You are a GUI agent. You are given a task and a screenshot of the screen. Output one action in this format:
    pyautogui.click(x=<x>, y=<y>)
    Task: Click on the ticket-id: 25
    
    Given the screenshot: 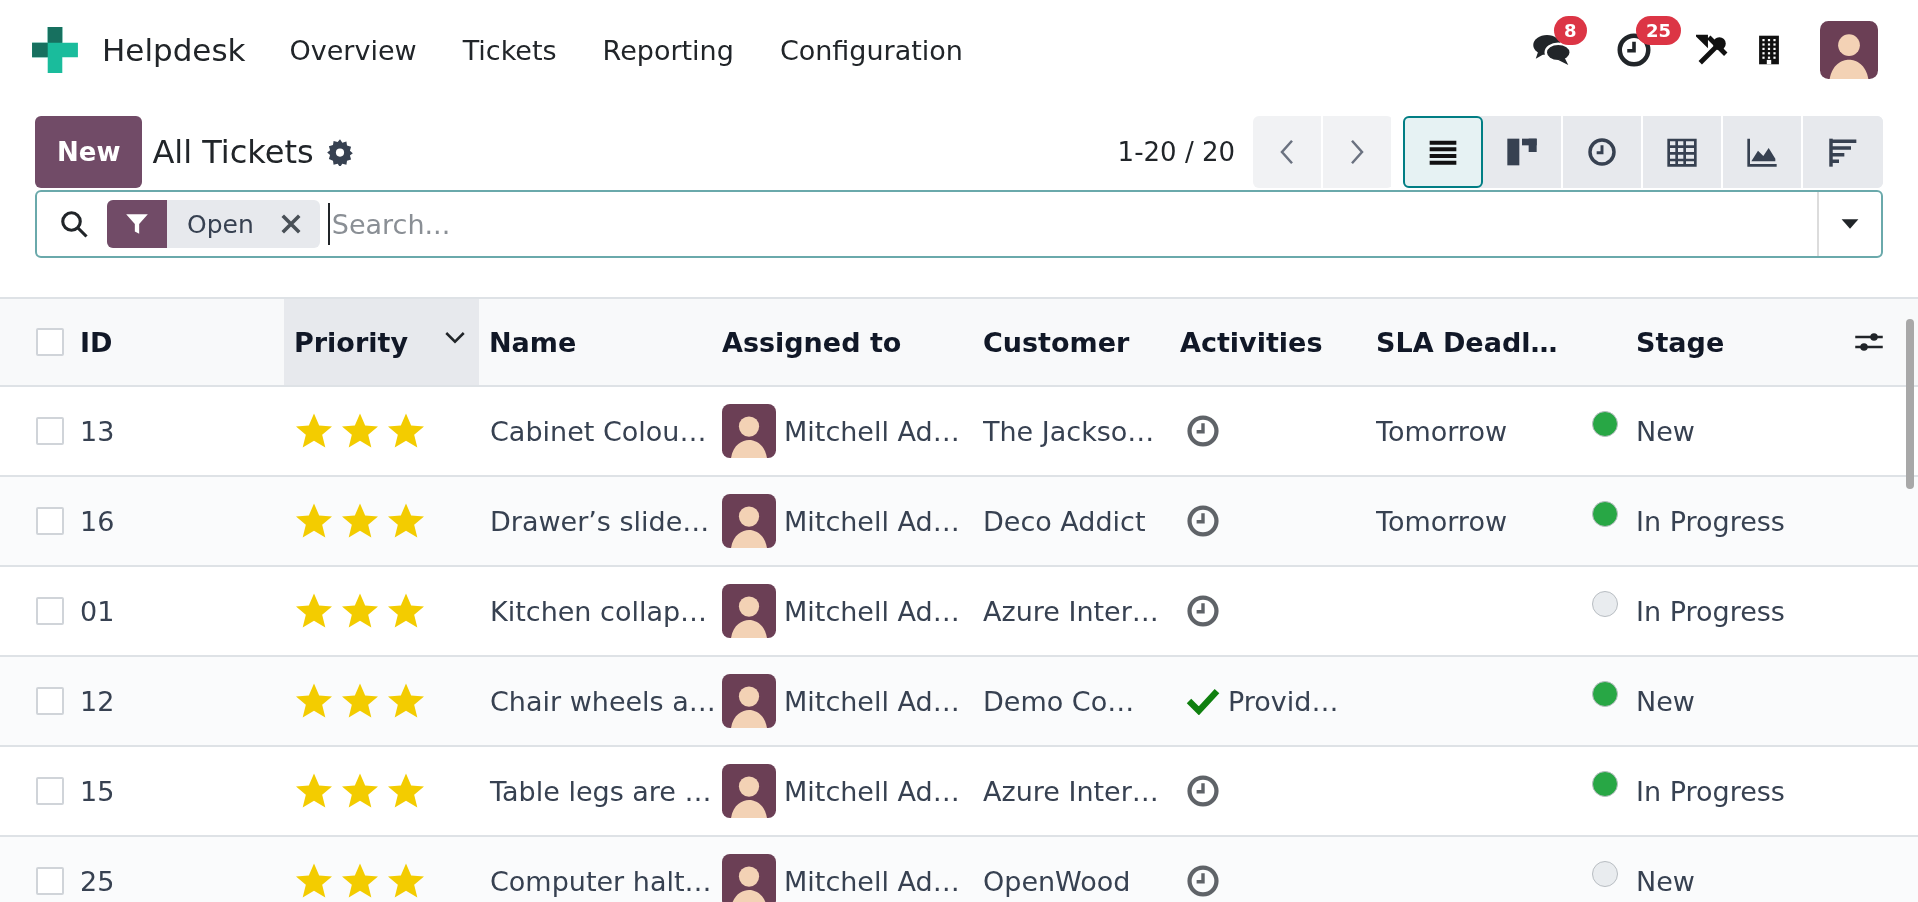 What is the action you would take?
    pyautogui.click(x=97, y=881)
    